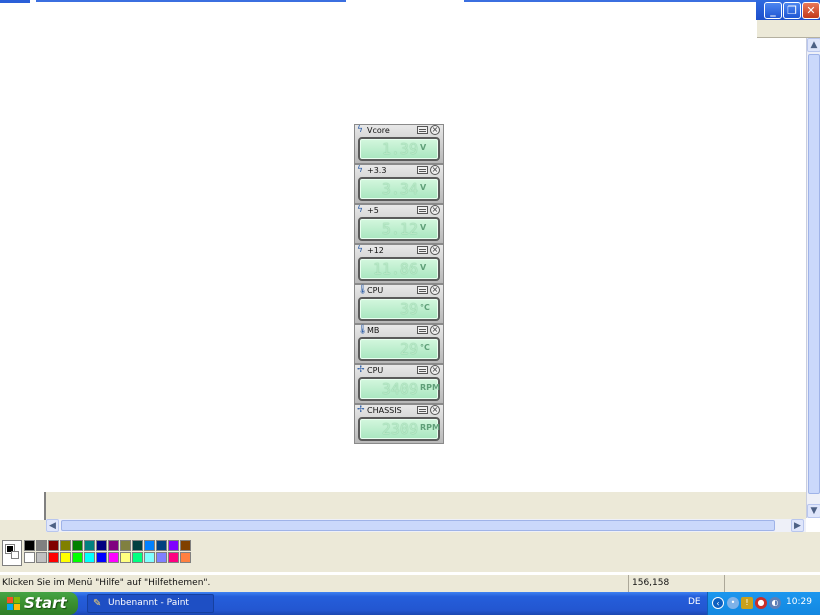 Image resolution: width=820 pixels, height=615 pixels. Describe the element at coordinates (399, 344) in the screenshot. I see `sensor-gadget: 🌡 MB × 29 °C` at that location.